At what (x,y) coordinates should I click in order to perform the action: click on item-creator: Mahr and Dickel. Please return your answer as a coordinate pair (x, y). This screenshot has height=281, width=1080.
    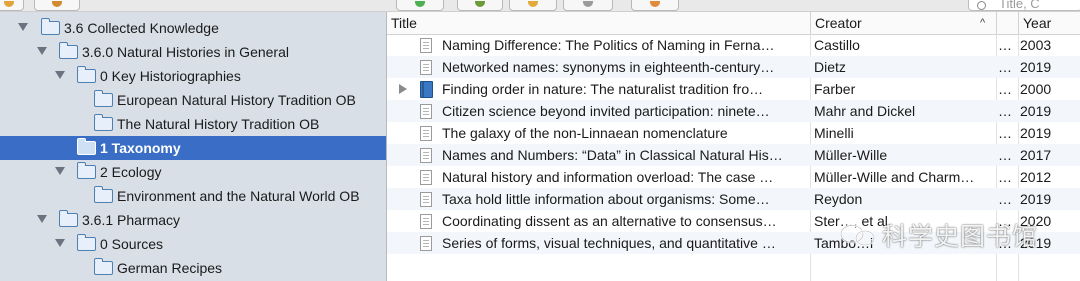
    Looking at the image, I should click on (865, 111).